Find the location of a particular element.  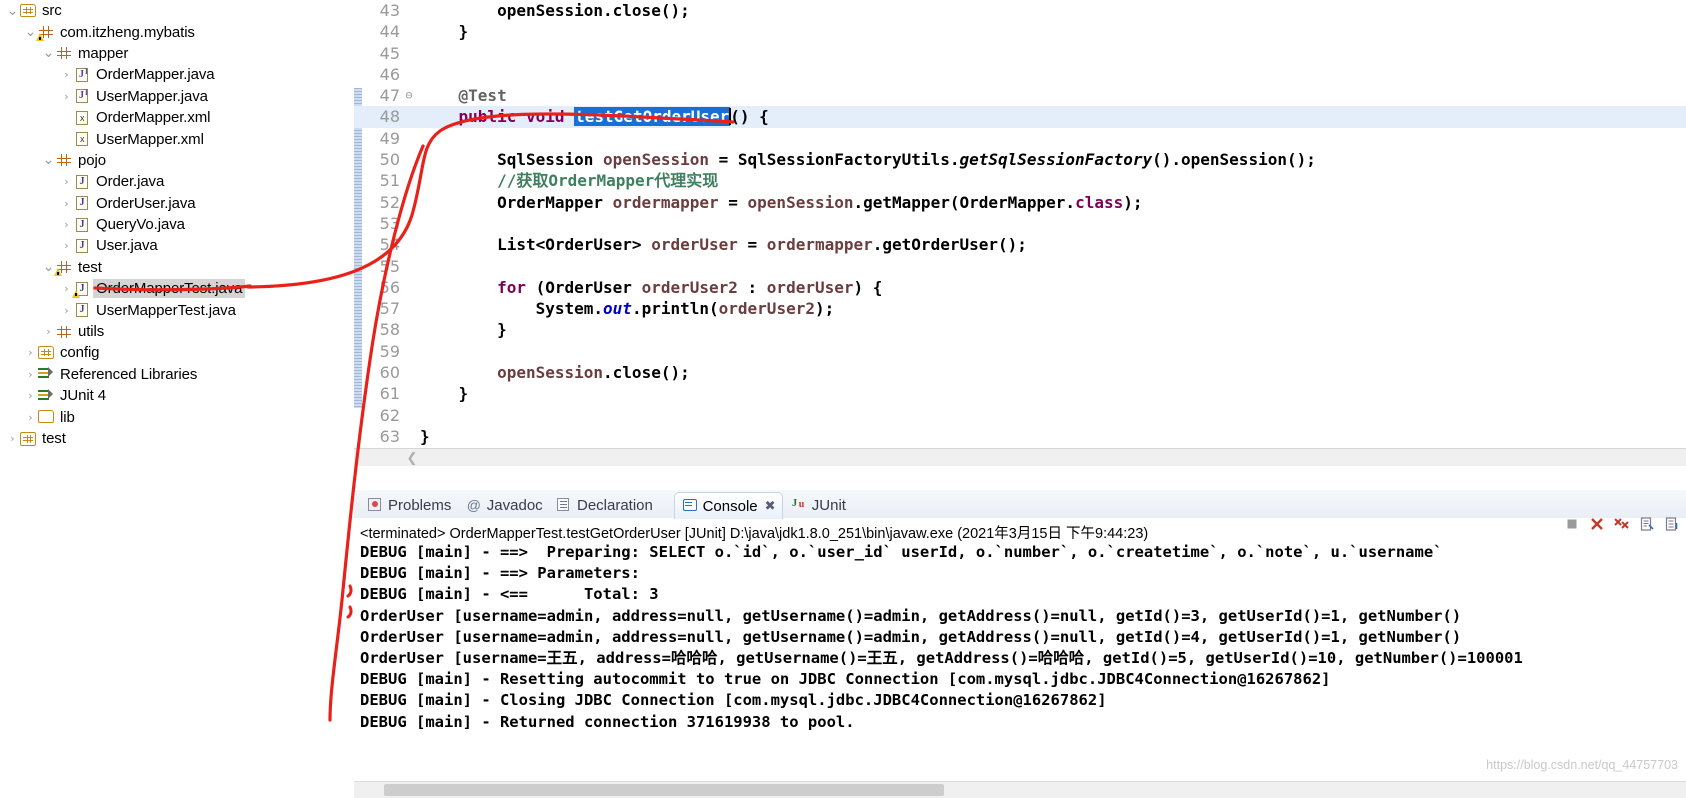

tree-item-ordermapper-xml: OrderMapper.xml is located at coordinates (177, 117).